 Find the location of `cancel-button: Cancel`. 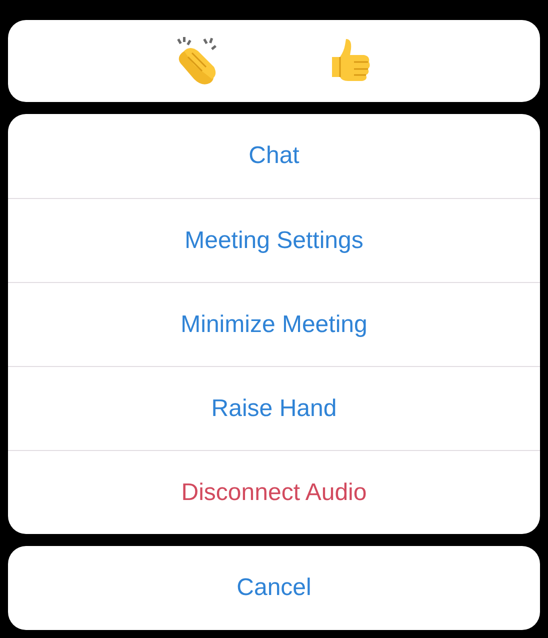

cancel-button: Cancel is located at coordinates (274, 588).